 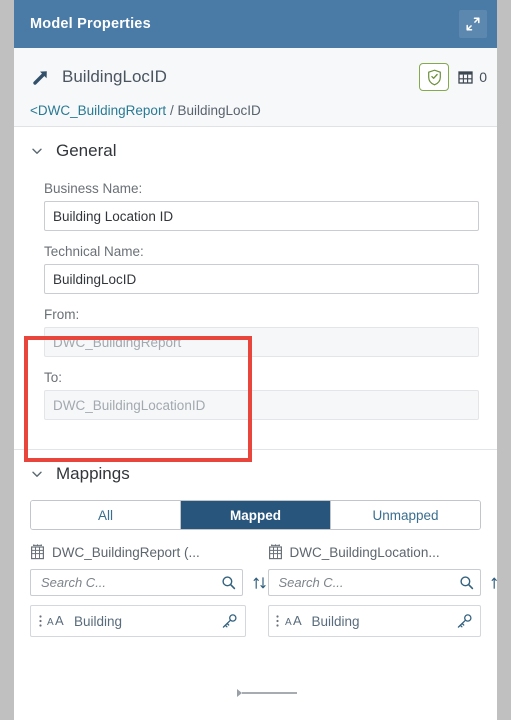 What do you see at coordinates (465, 77) in the screenshot?
I see `table-grid-icon` at bounding box center [465, 77].